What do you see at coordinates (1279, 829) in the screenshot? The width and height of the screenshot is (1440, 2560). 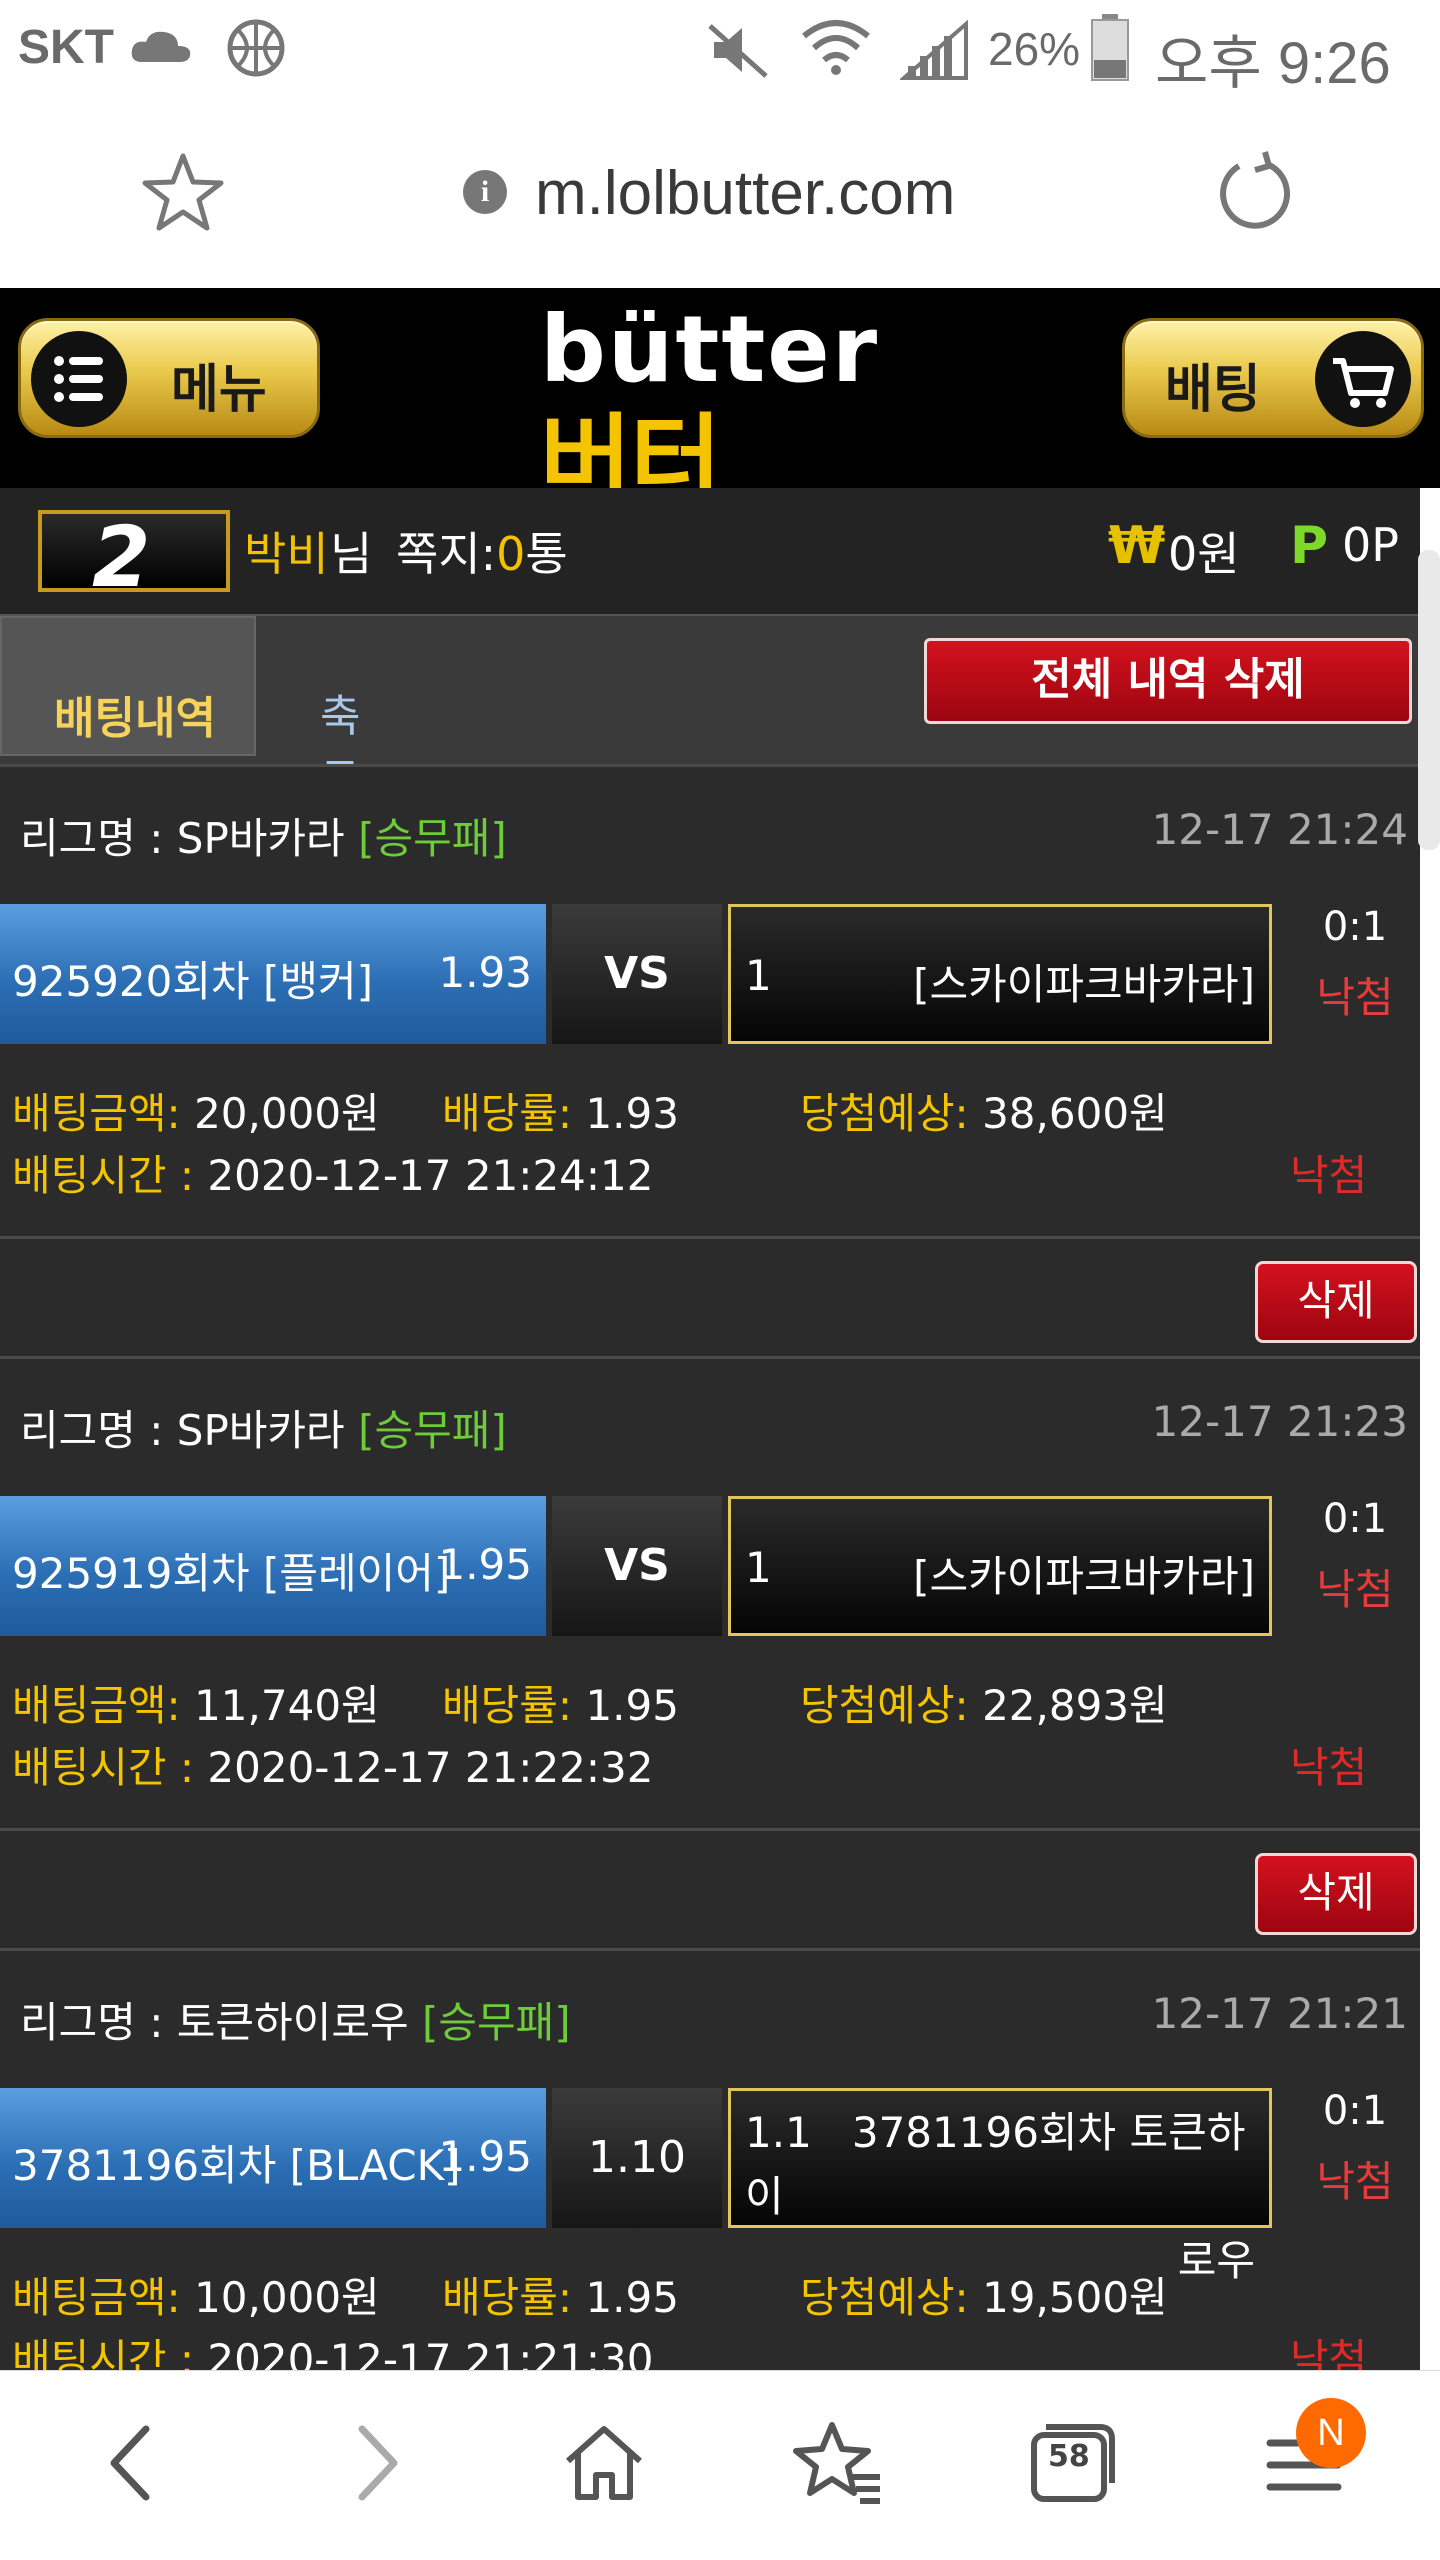 I see `bet-date: 12-17 21:24` at bounding box center [1279, 829].